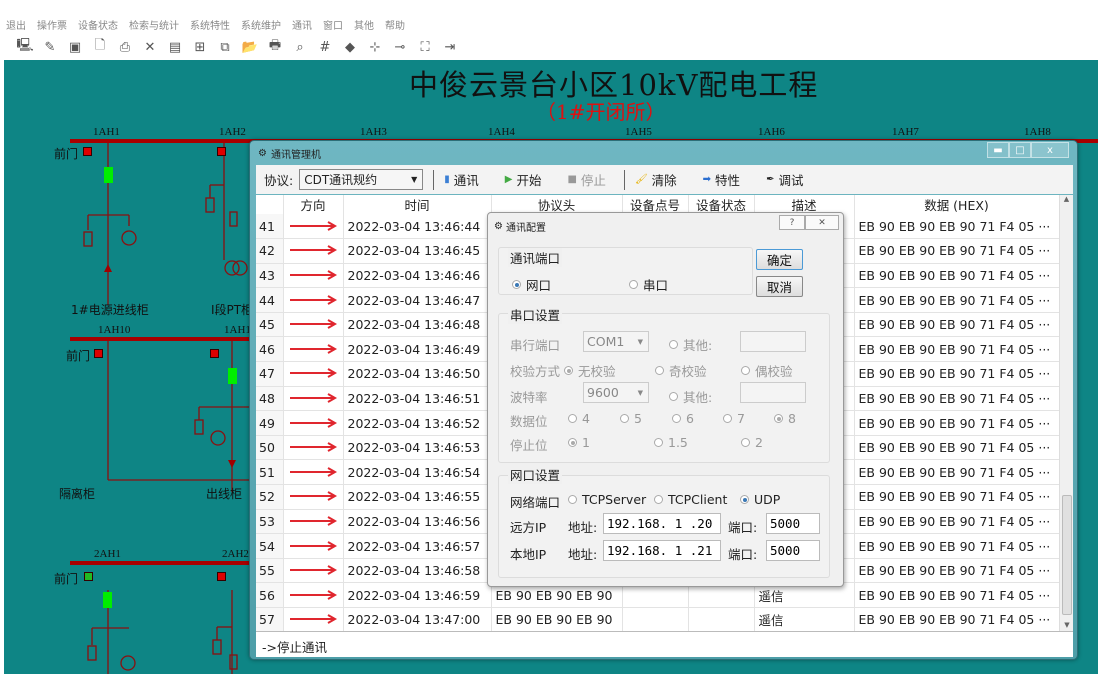 The width and height of the screenshot is (1100, 685). I want to click on radio-udp: UDP, so click(760, 499).